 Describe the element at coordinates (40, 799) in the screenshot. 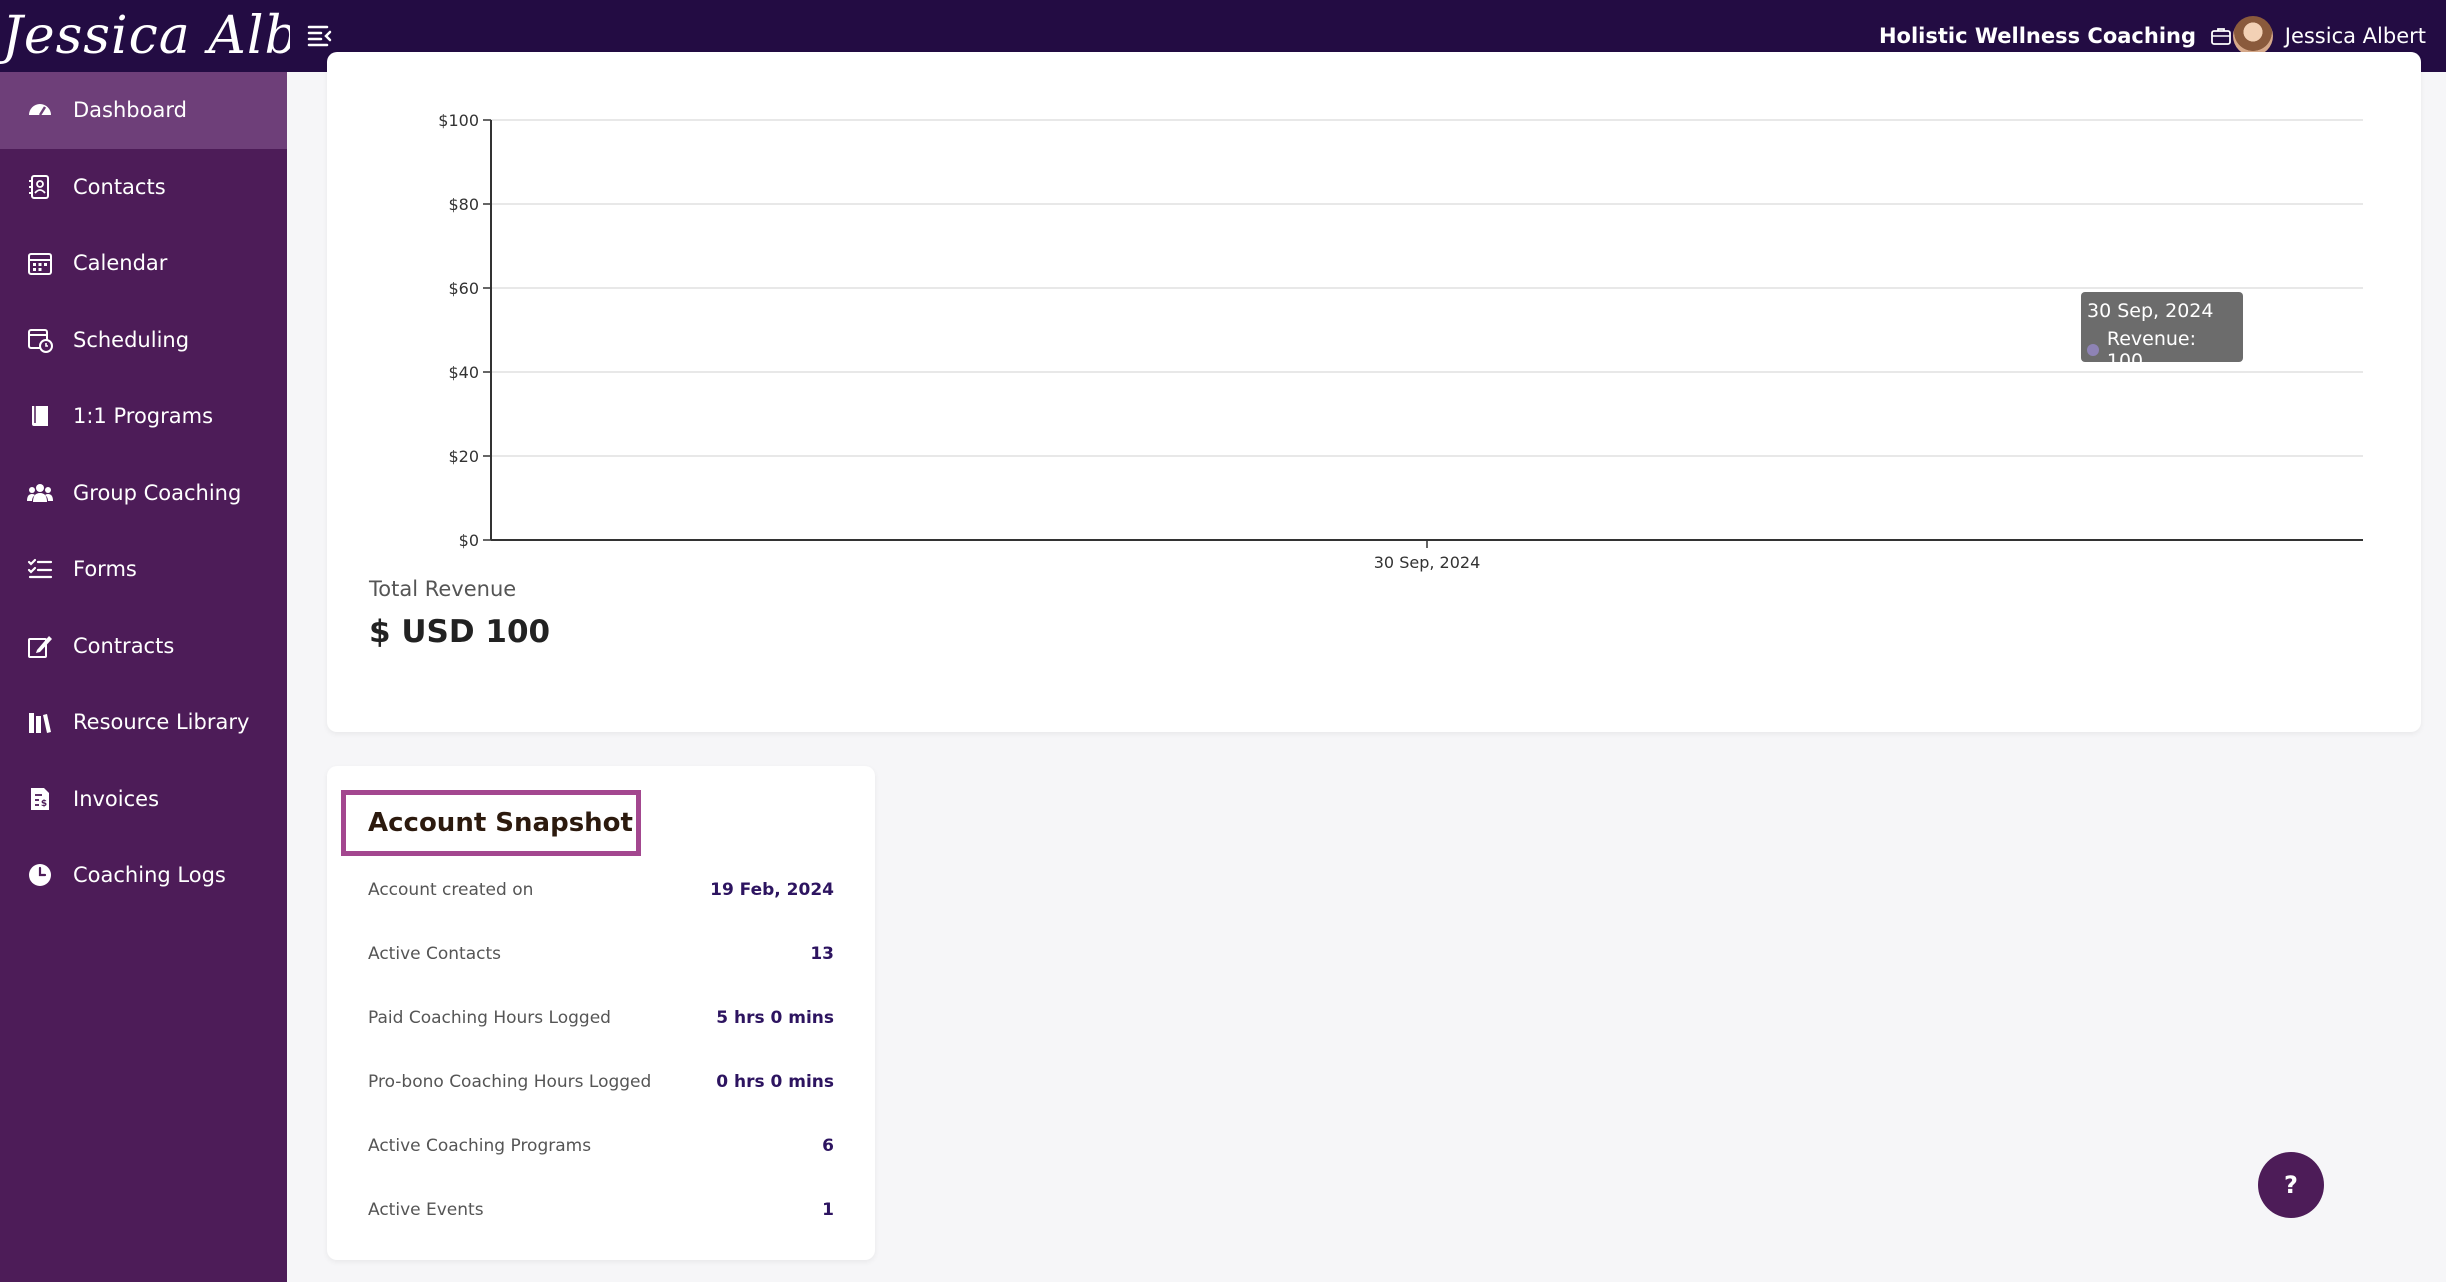

I see `invoice-icon: $` at that location.